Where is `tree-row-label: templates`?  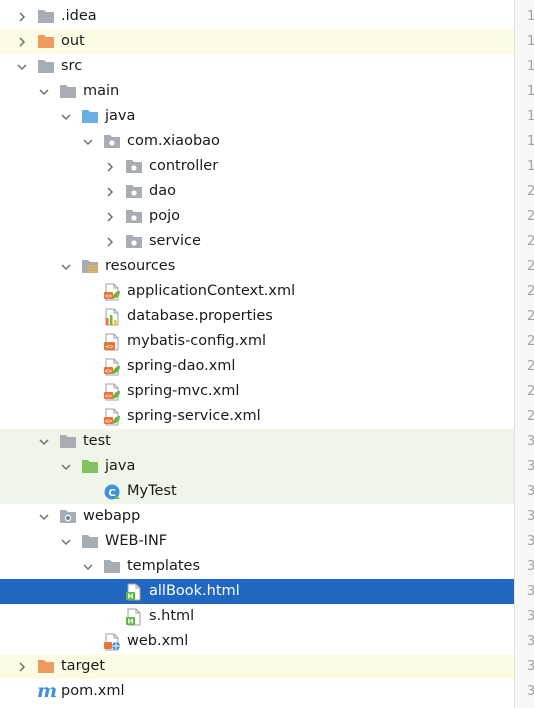 tree-row-label: templates is located at coordinates (164, 566).